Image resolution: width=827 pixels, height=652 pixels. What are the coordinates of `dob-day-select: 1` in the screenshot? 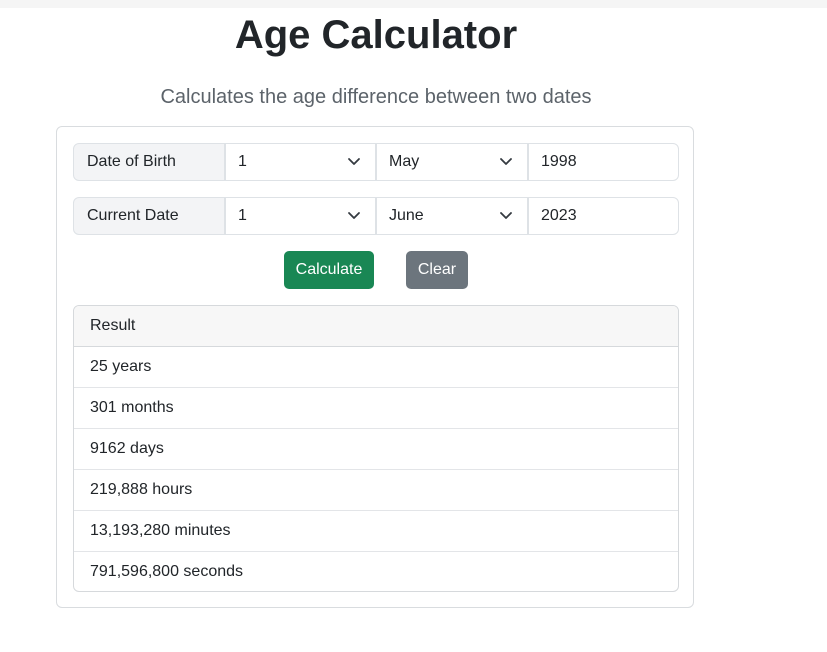 It's located at (300, 162).